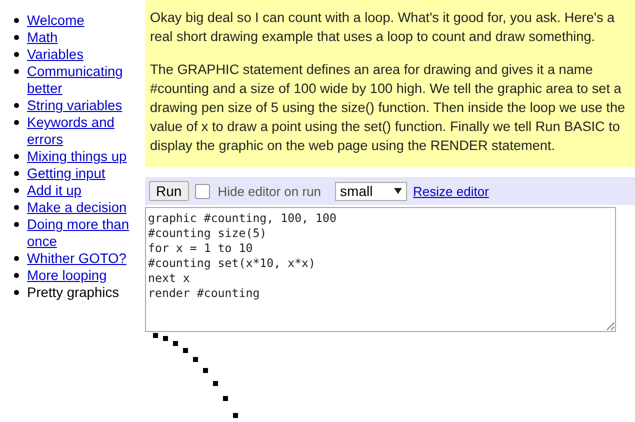 The image size is (635, 422). Describe the element at coordinates (42, 37) in the screenshot. I see `nav-link: Math` at that location.